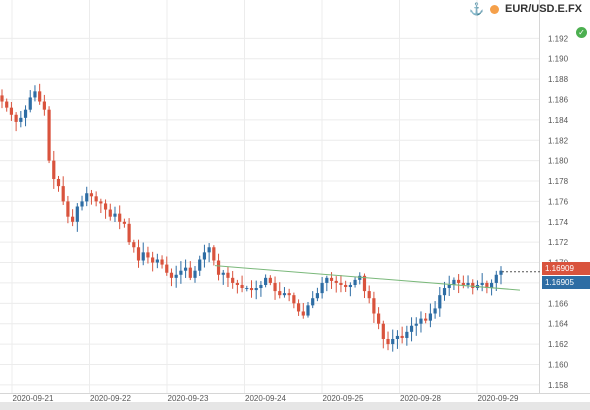 The width and height of the screenshot is (590, 410). What do you see at coordinates (558, 99) in the screenshot?
I see `y-tick-label: 1.186` at bounding box center [558, 99].